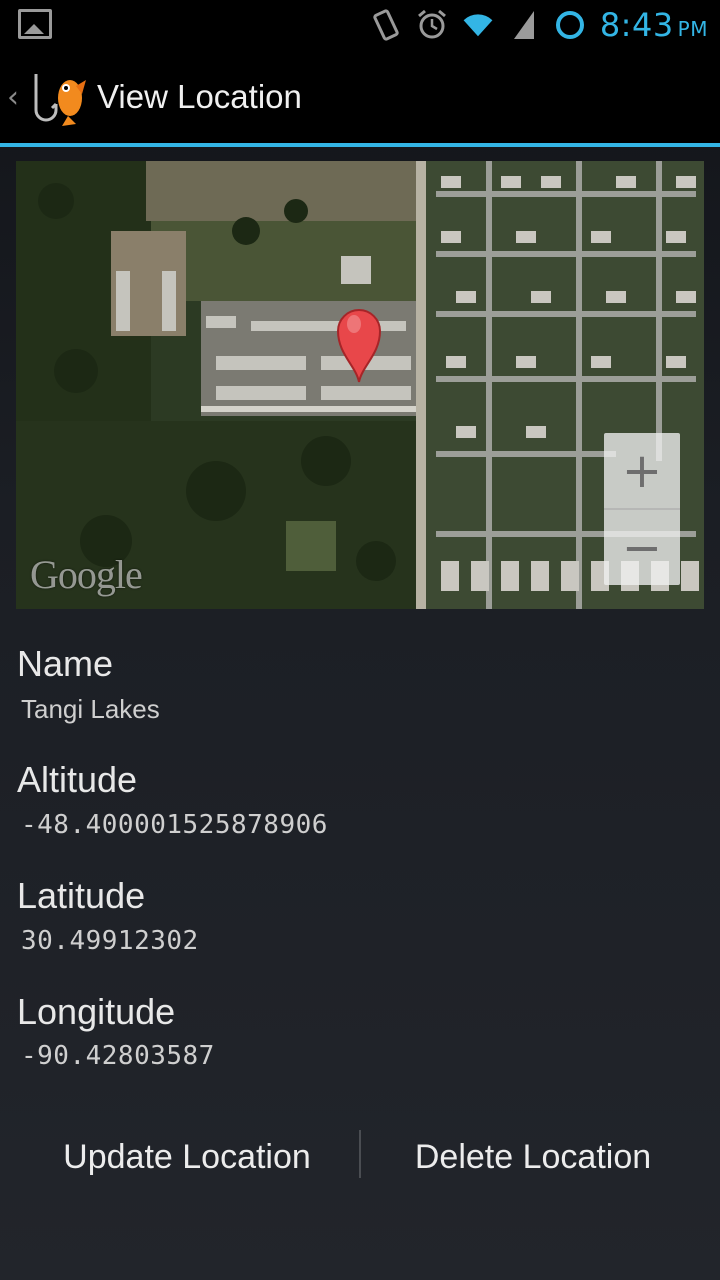 The width and height of the screenshot is (720, 1280). I want to click on longitude-value: -90.42803587, so click(118, 1056).